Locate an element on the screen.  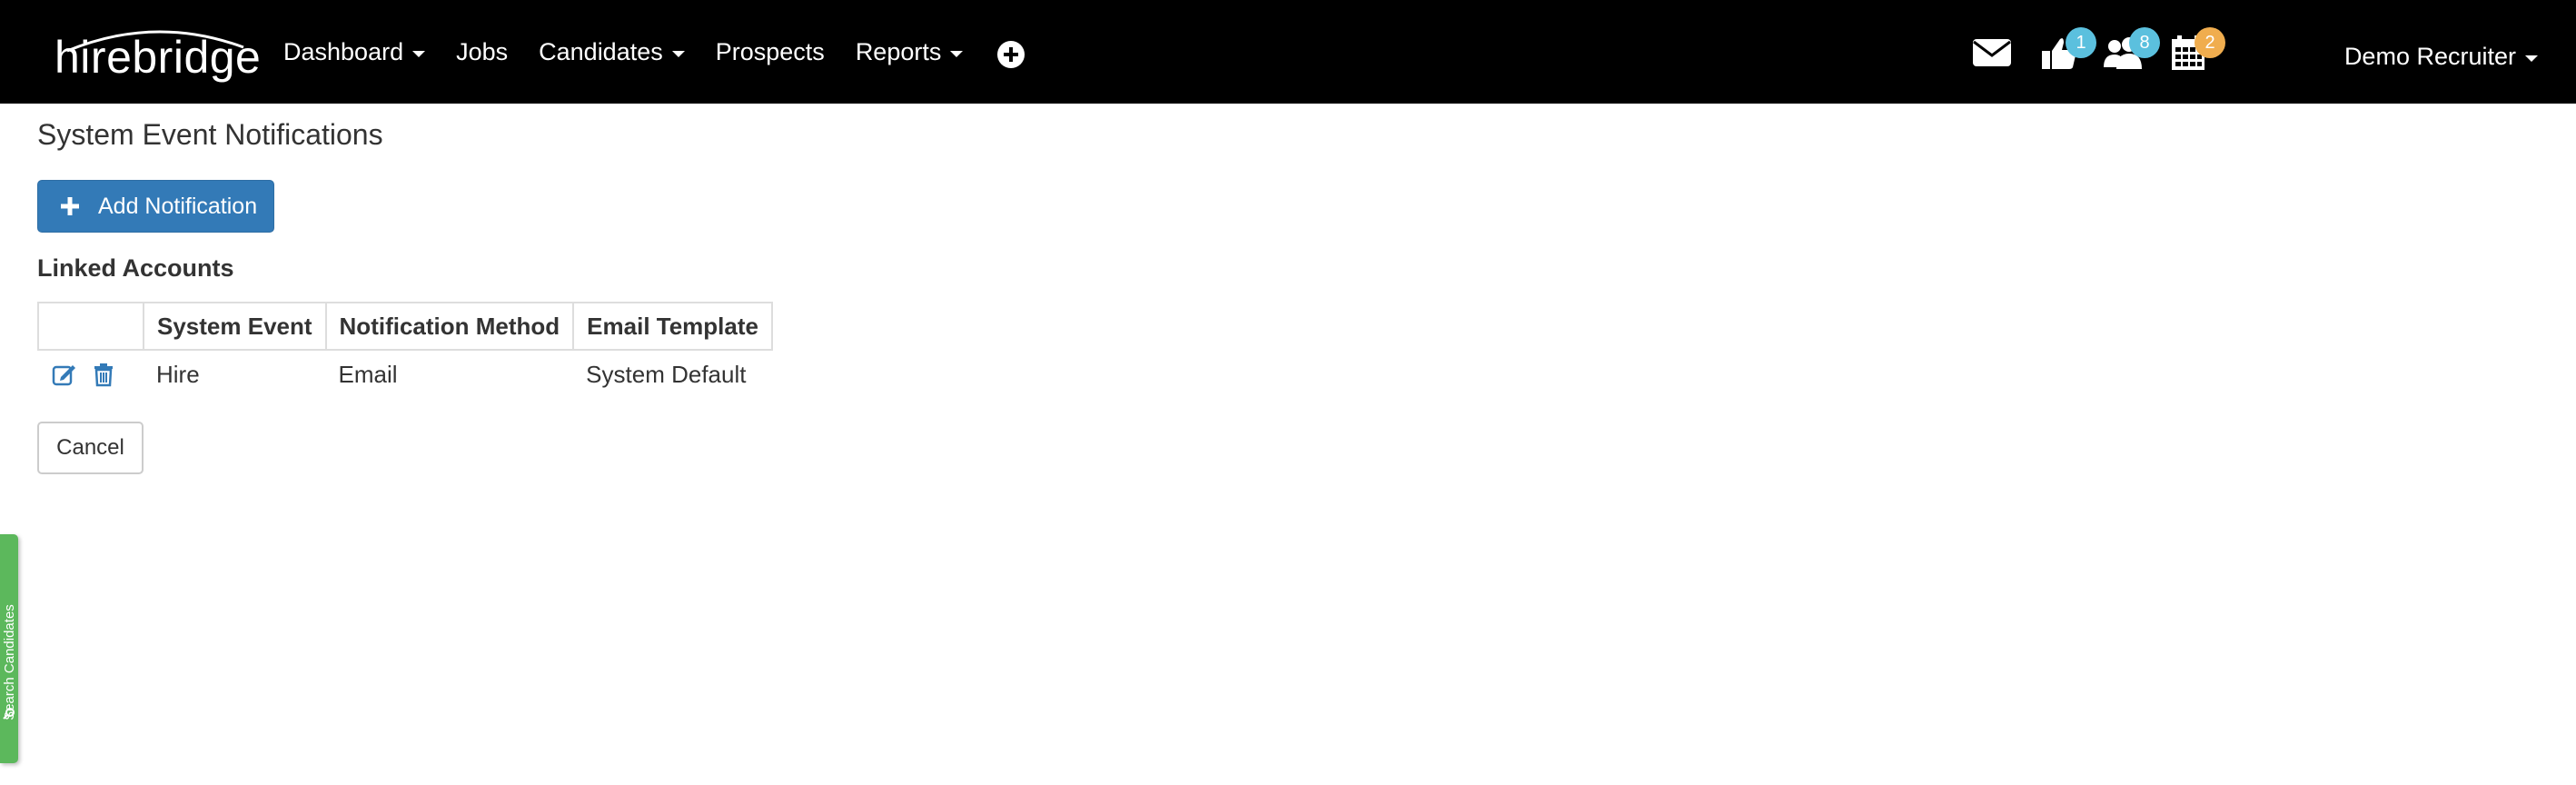
people-button: 8 is located at coordinates (2131, 49).